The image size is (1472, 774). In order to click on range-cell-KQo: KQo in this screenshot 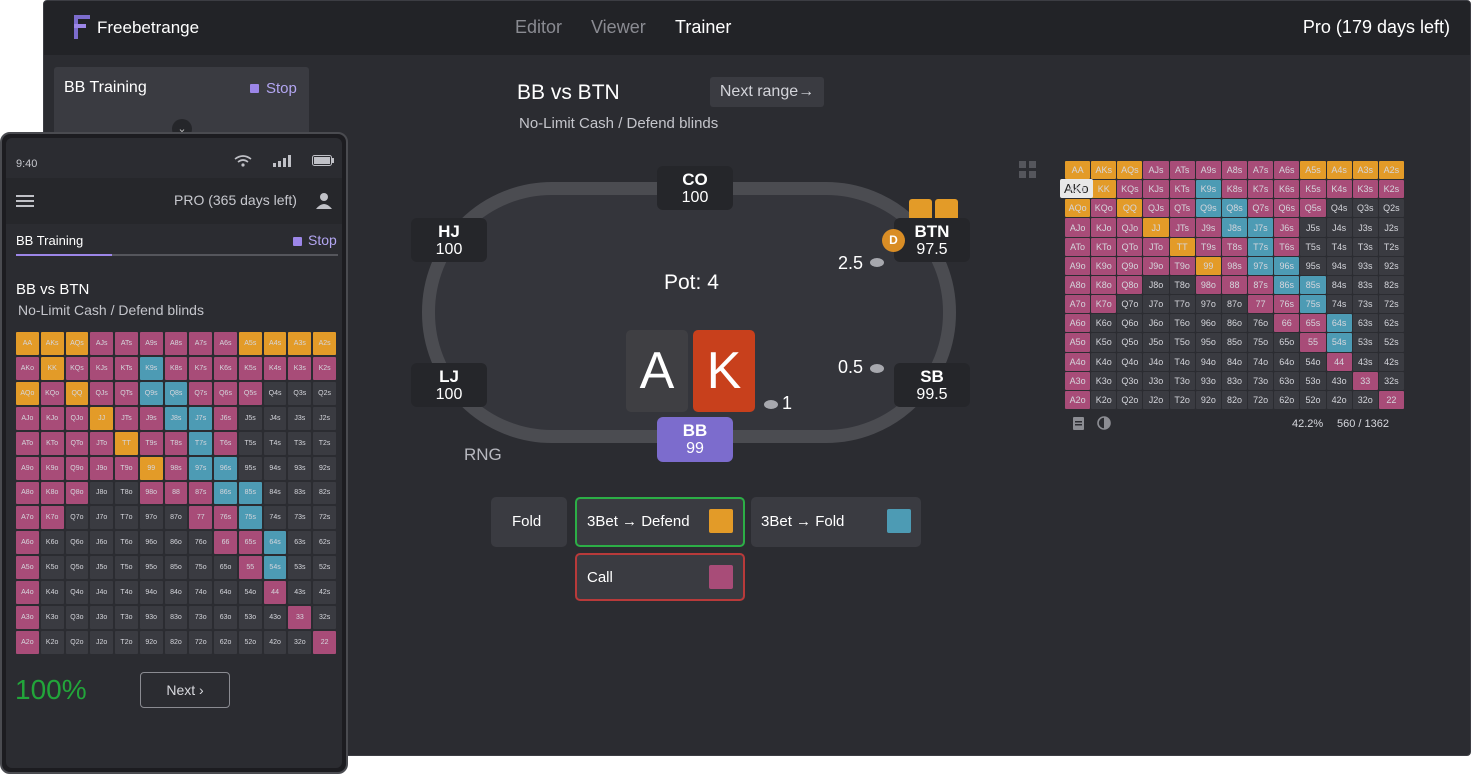, I will do `click(1104, 208)`.